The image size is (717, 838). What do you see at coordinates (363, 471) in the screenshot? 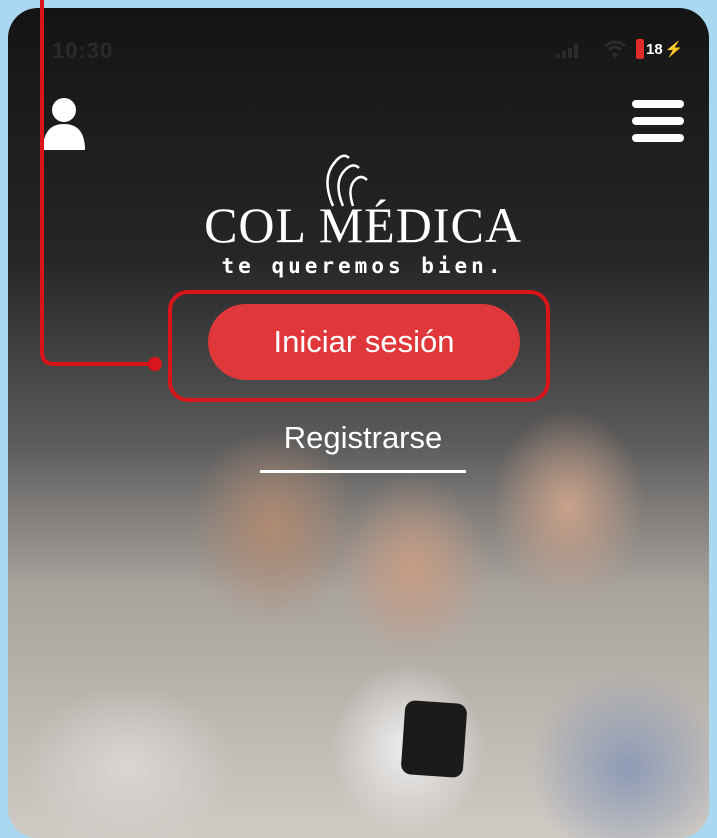
I see `register-underline` at bounding box center [363, 471].